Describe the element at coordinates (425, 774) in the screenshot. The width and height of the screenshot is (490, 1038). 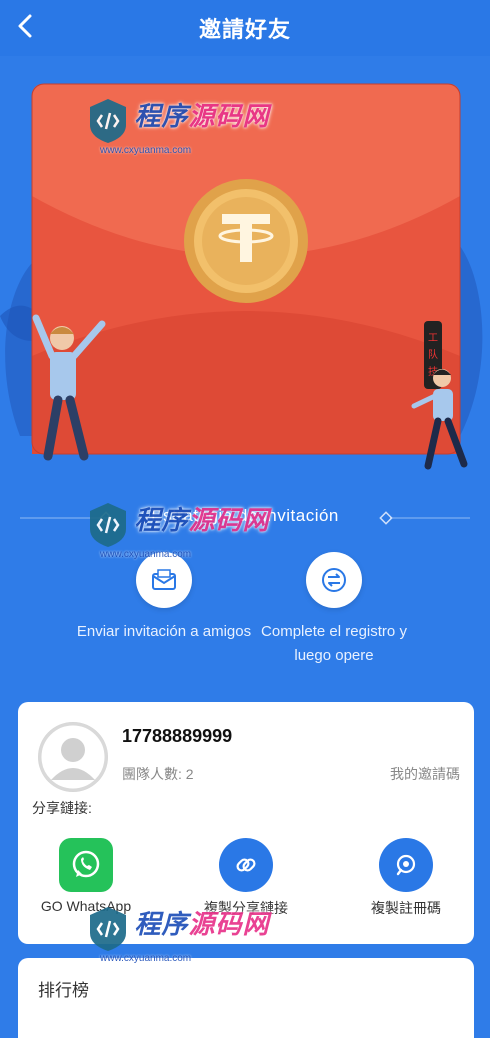
I see `my-invite-code: 我的邀請碼` at that location.